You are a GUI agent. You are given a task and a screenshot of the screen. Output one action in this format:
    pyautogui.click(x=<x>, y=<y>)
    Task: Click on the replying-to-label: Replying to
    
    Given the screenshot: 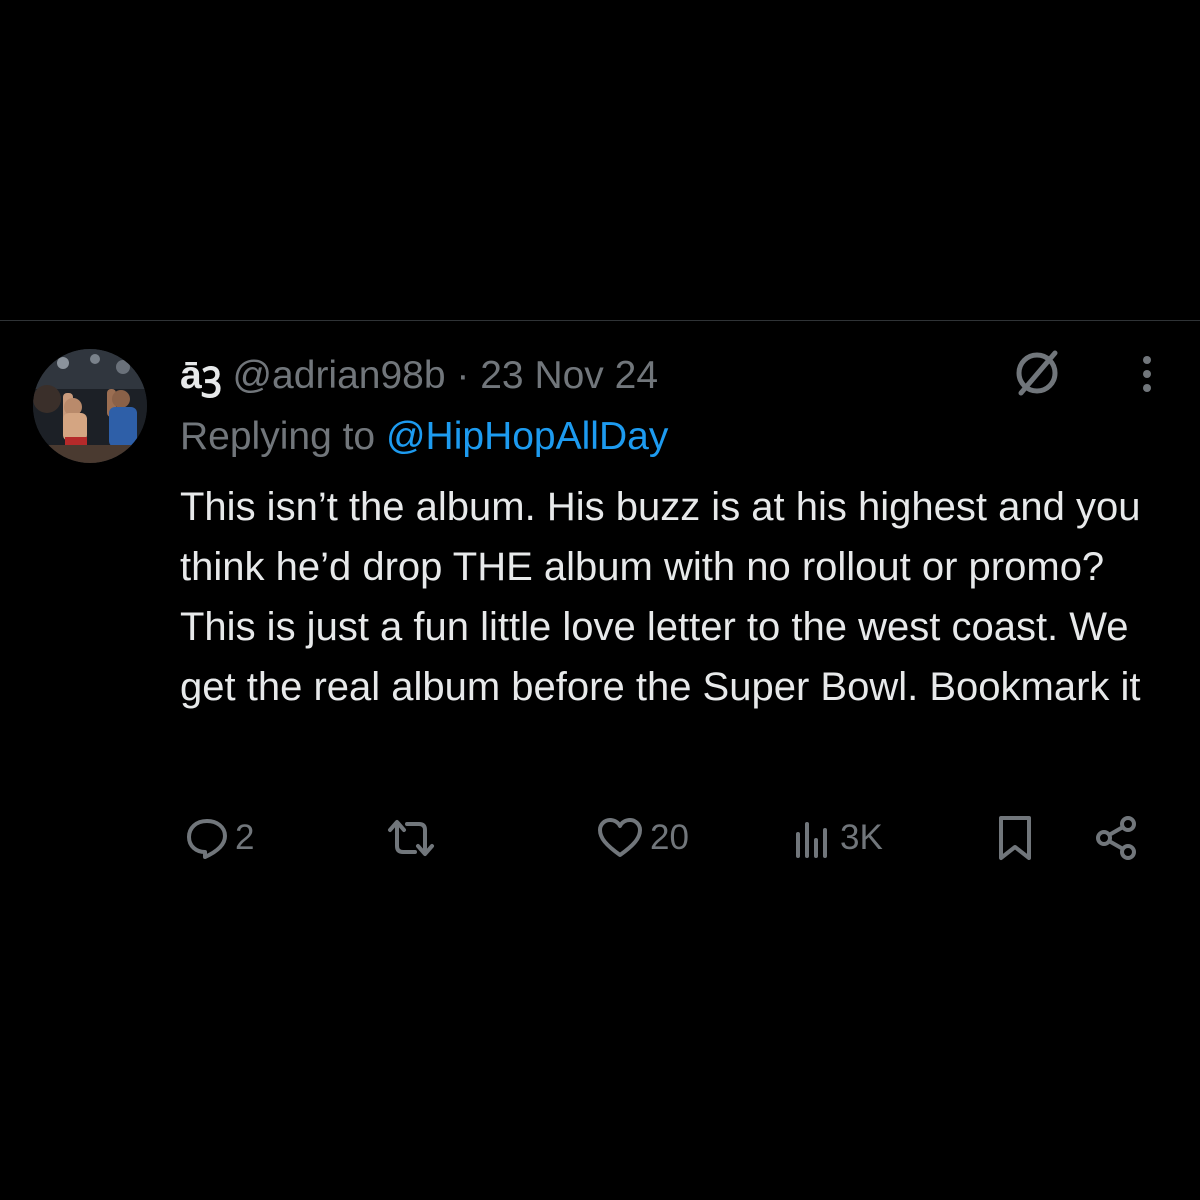 What is the action you would take?
    pyautogui.click(x=278, y=436)
    